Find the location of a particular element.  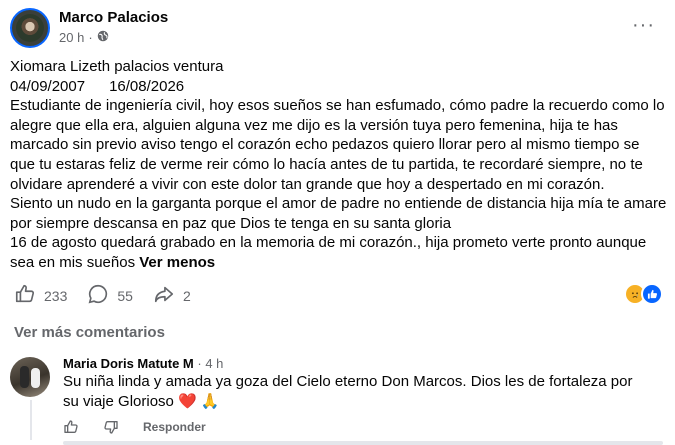

post-text-line-last: sea en mis sueños Ver menos is located at coordinates (339, 263).